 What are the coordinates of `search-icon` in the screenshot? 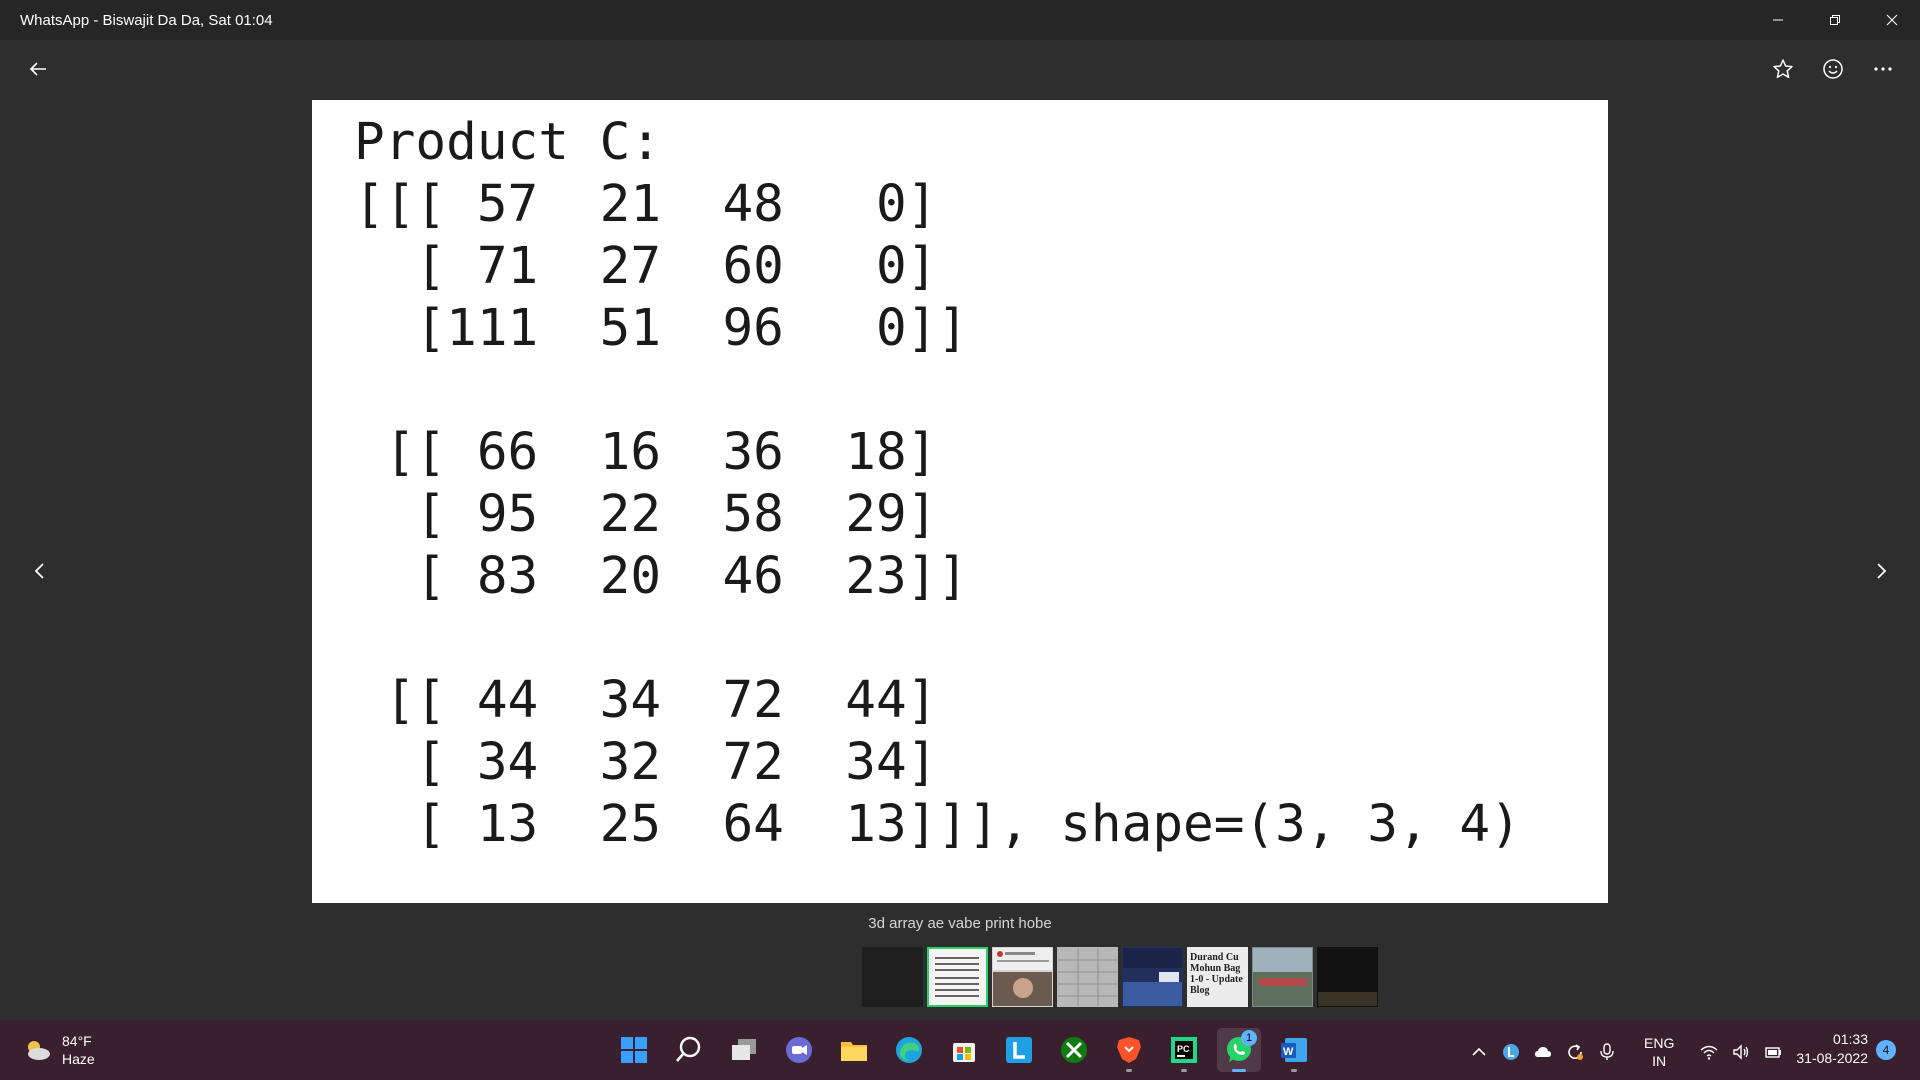 It's located at (688, 1049).